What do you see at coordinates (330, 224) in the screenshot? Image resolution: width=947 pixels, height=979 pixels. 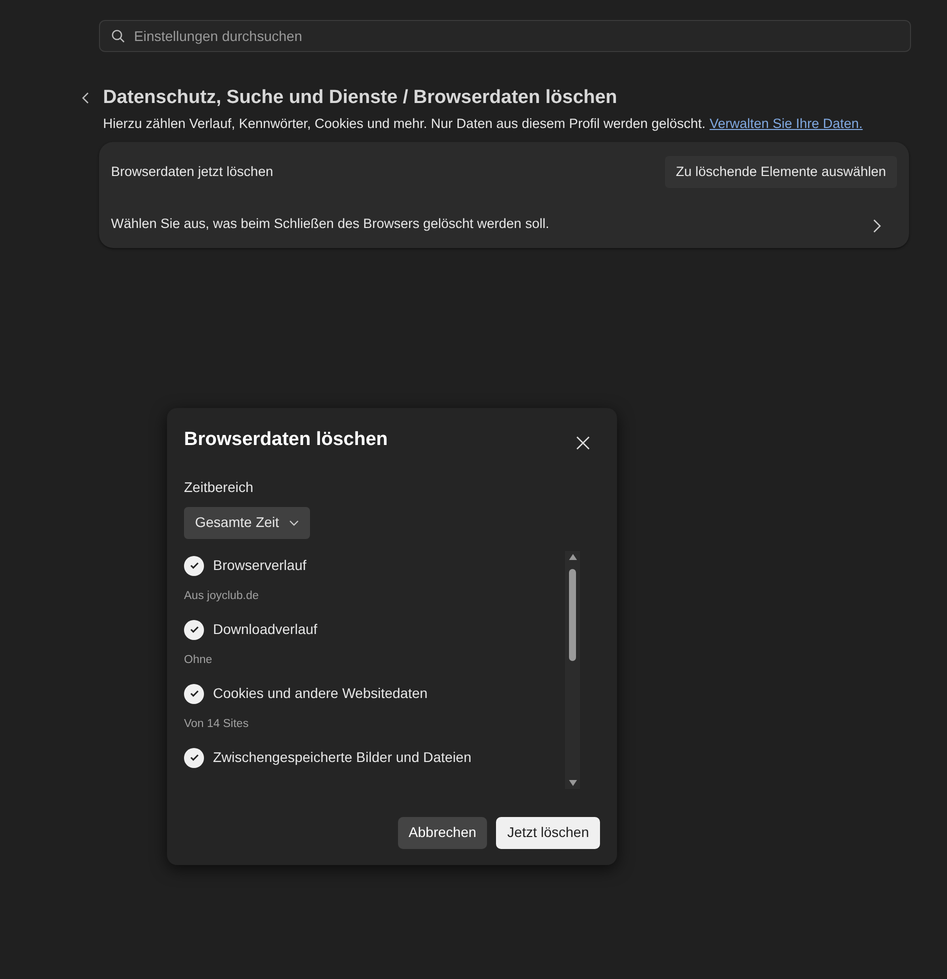 I see `setting-label: Wählen Sie aus, was beim Schließen des Browsers gelöscht werden soll.` at bounding box center [330, 224].